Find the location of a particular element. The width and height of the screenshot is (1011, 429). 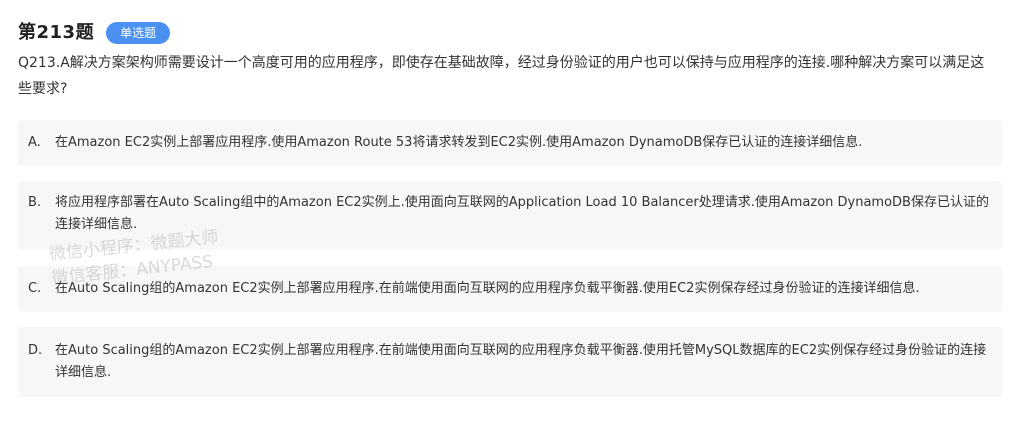

question-header: 第213题 单选题 is located at coordinates (94, 33).